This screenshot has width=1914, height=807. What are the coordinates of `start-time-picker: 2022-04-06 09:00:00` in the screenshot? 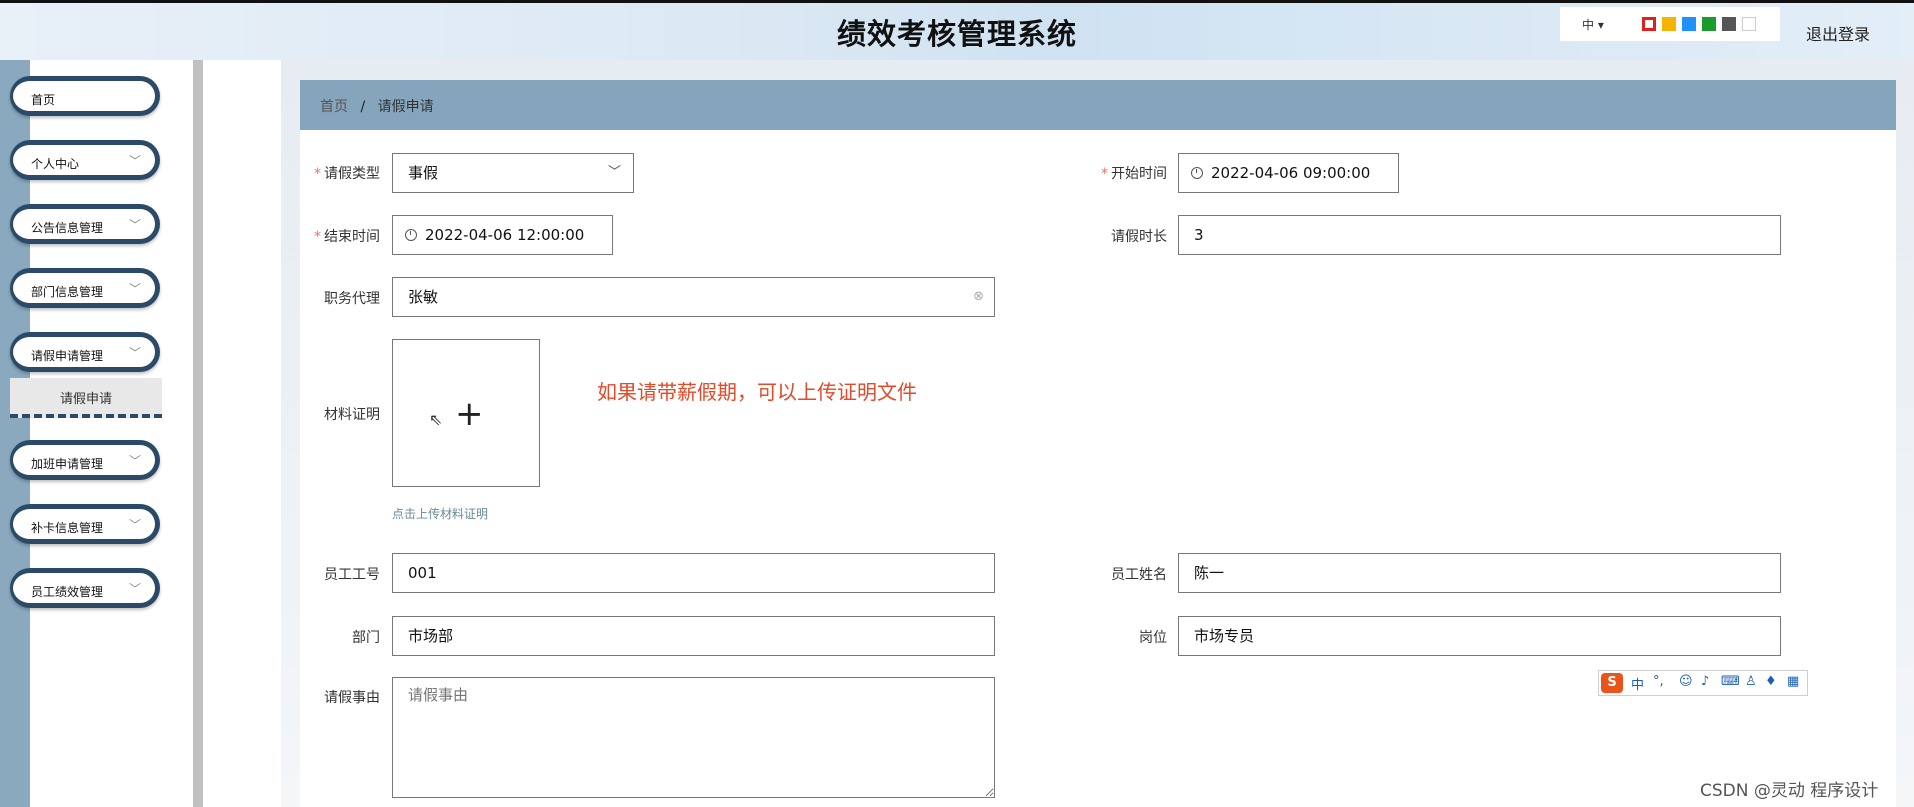 It's located at (1288, 173).